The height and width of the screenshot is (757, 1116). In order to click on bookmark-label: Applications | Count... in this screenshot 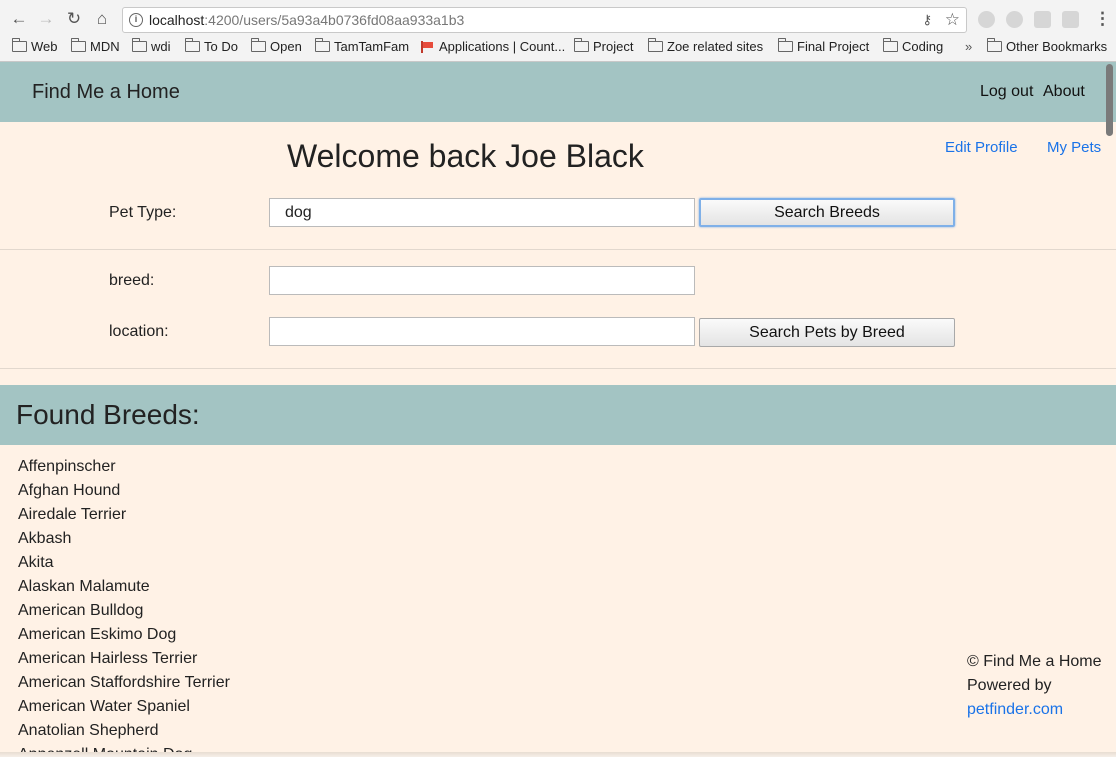, I will do `click(502, 46)`.